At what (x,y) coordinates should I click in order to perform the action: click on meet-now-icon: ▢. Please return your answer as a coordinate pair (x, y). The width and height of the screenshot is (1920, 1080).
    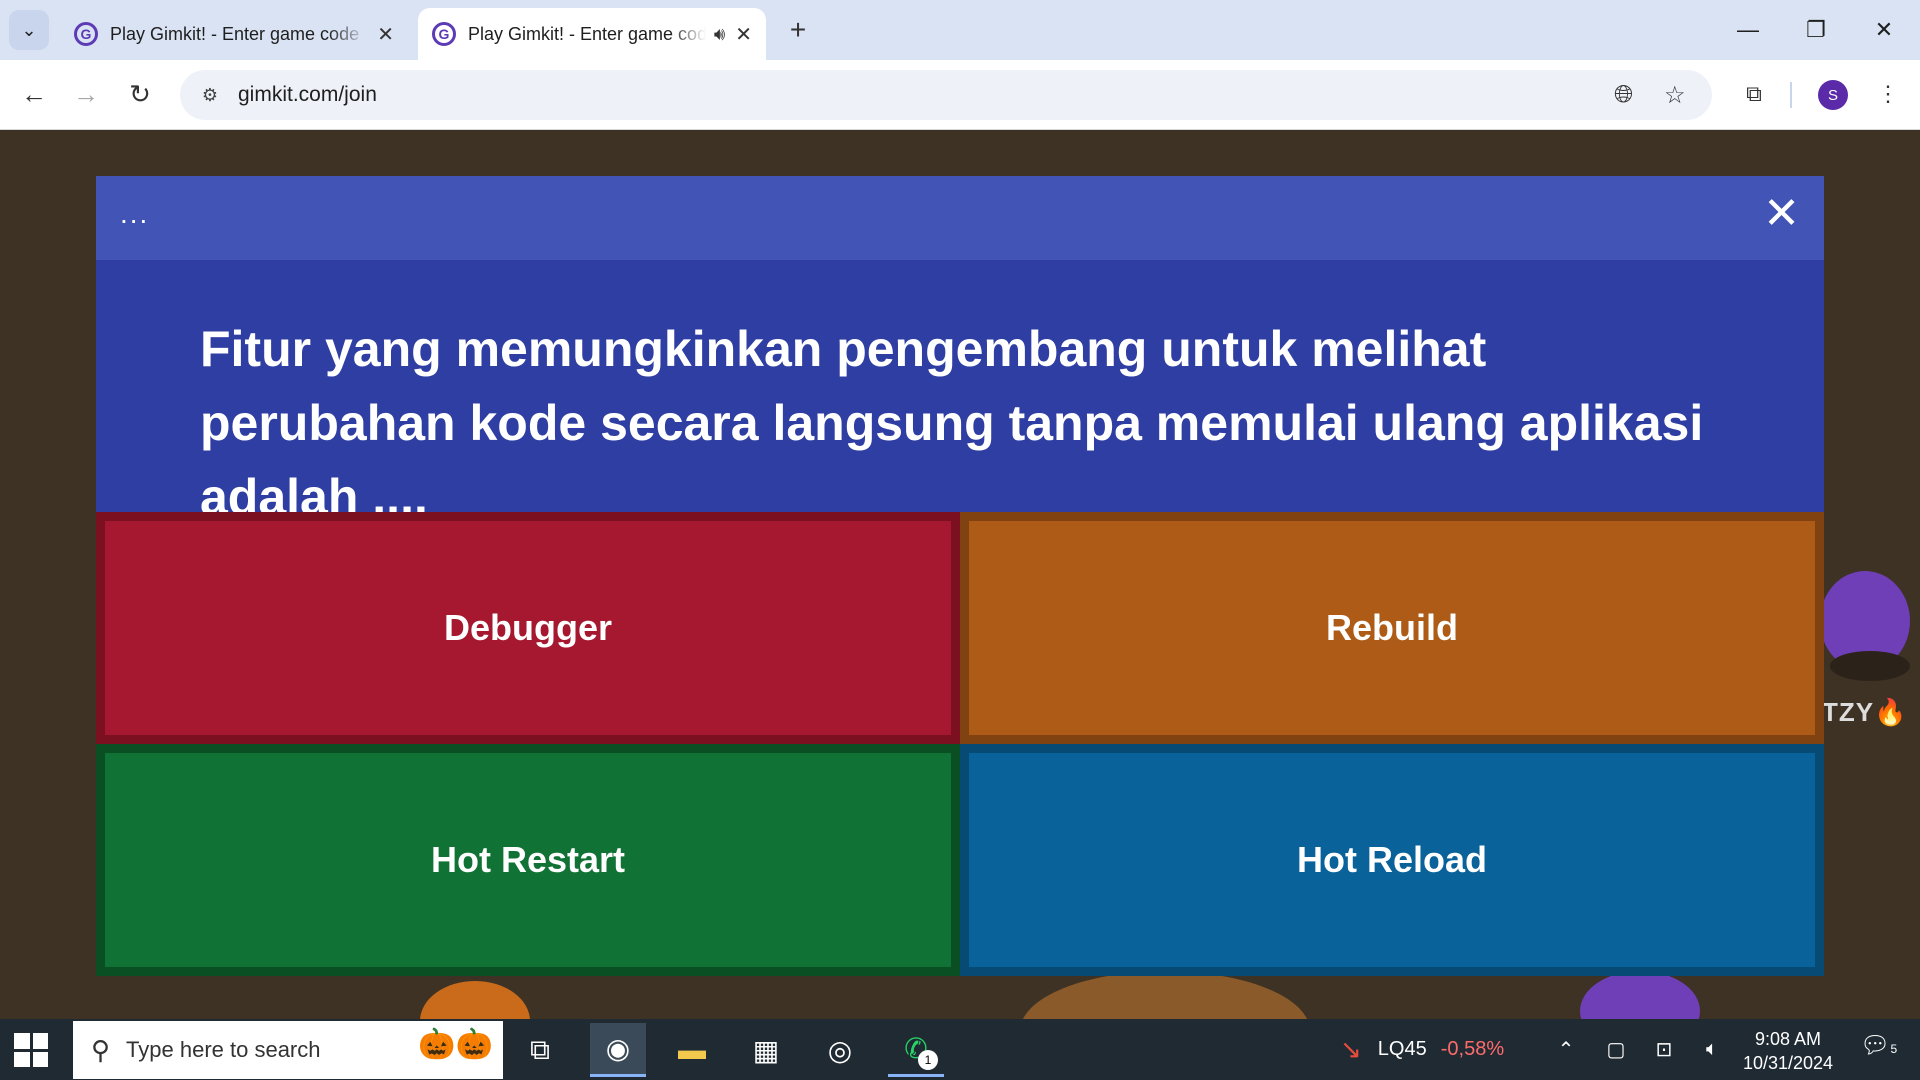
    Looking at the image, I should click on (1616, 1049).